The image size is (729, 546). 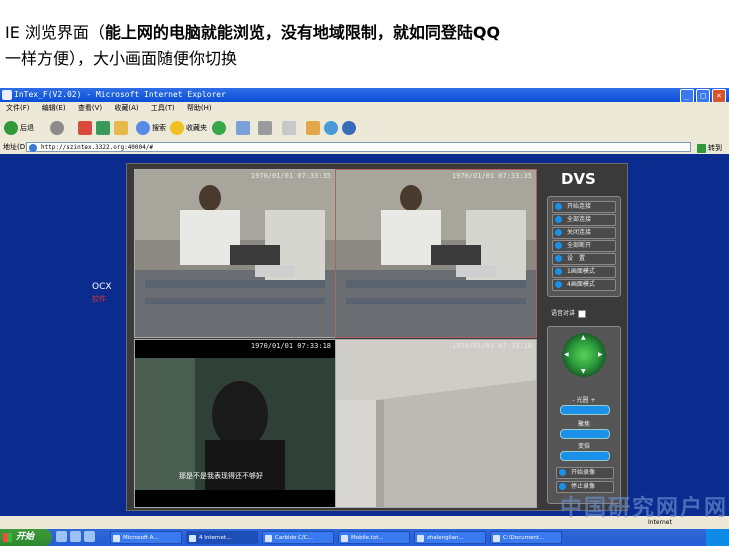 What do you see at coordinates (19, 128) in the screenshot?
I see `back-button: 后退` at bounding box center [19, 128].